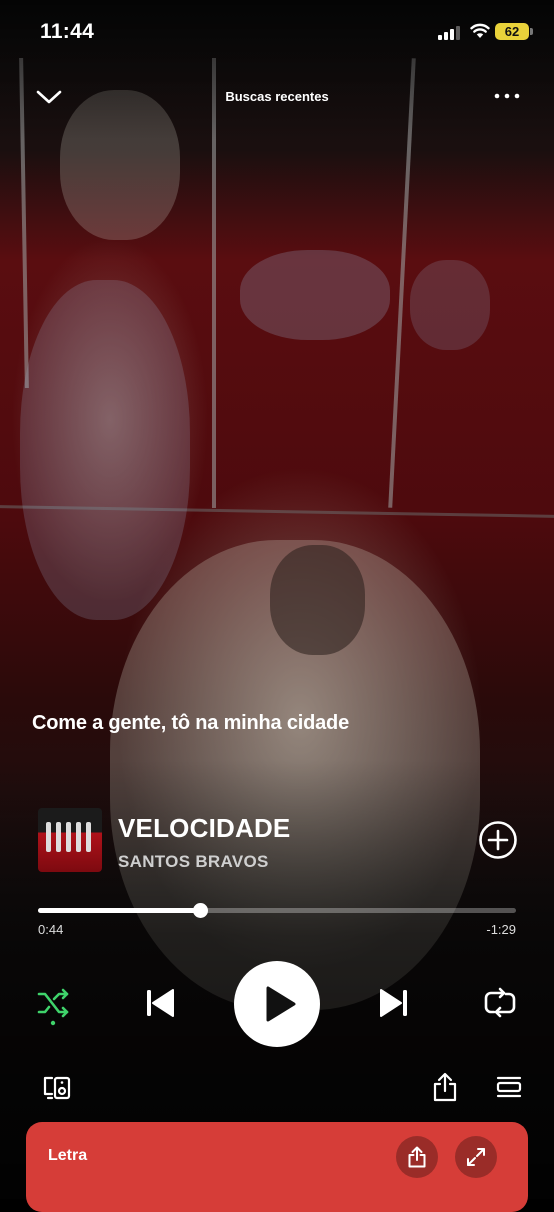 Image resolution: width=554 pixels, height=1212 pixels. I want to click on lyrics-share-button, so click(417, 1157).